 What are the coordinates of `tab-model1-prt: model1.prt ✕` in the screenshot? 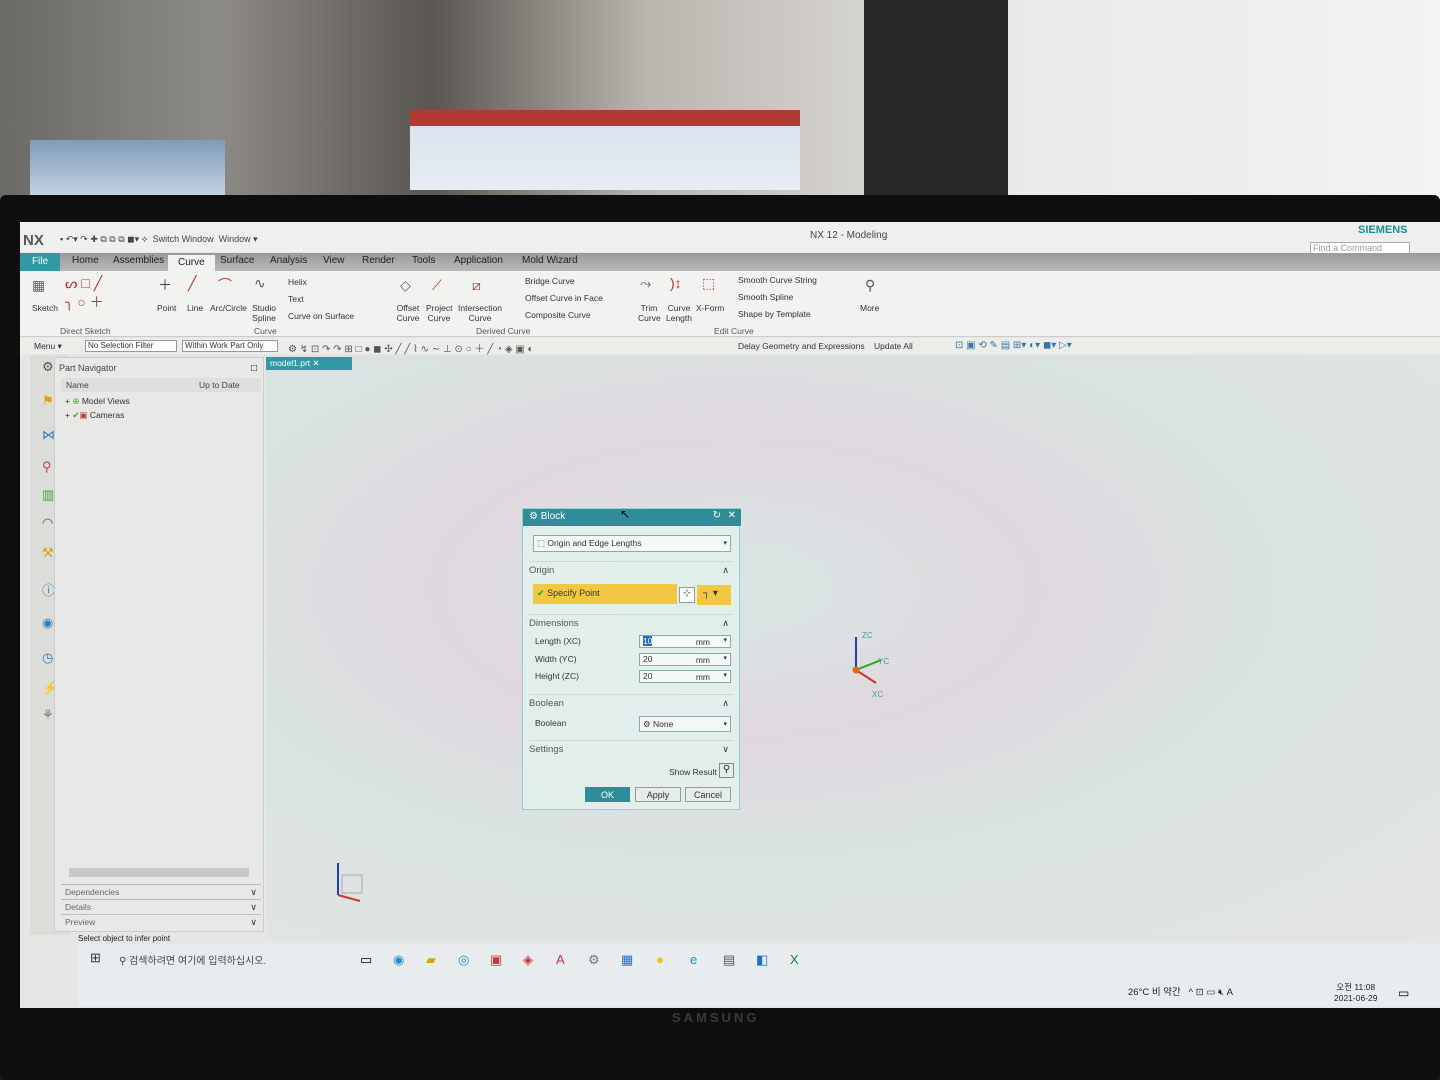 It's located at (309, 363).